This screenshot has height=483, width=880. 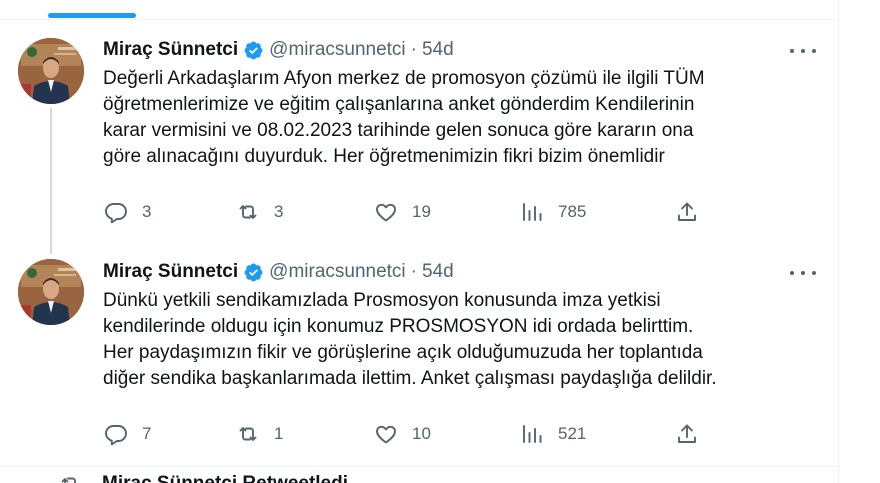 I want to click on retweet-count: 3, so click(x=279, y=211).